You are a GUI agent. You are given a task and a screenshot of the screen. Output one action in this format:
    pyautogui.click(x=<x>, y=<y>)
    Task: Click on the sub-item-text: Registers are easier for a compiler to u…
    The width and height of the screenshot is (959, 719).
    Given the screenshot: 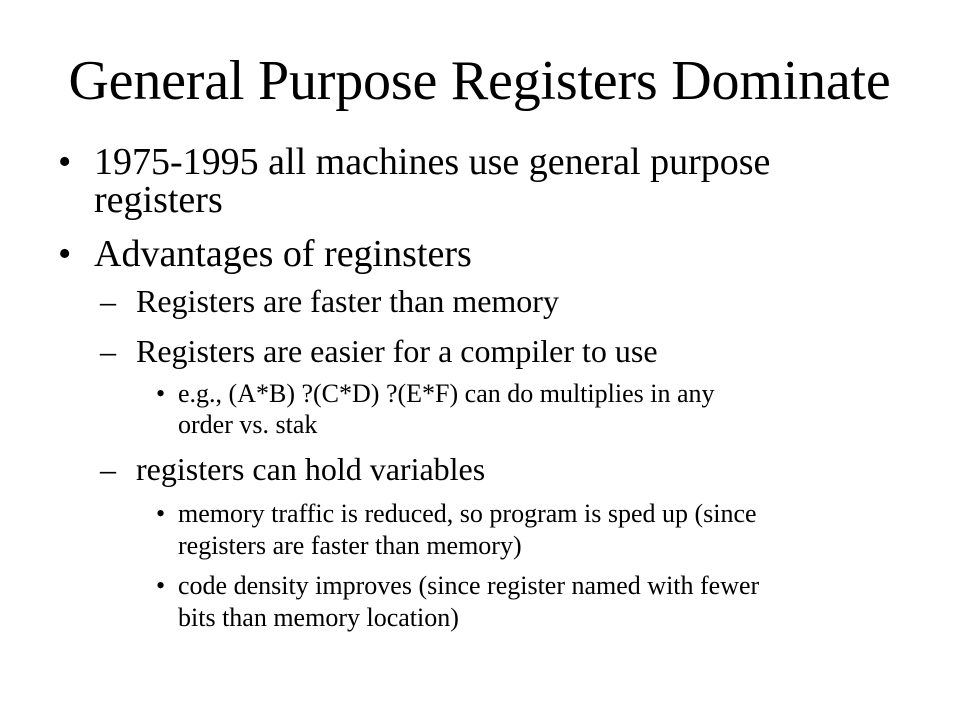 What is the action you would take?
    pyautogui.click(x=397, y=351)
    